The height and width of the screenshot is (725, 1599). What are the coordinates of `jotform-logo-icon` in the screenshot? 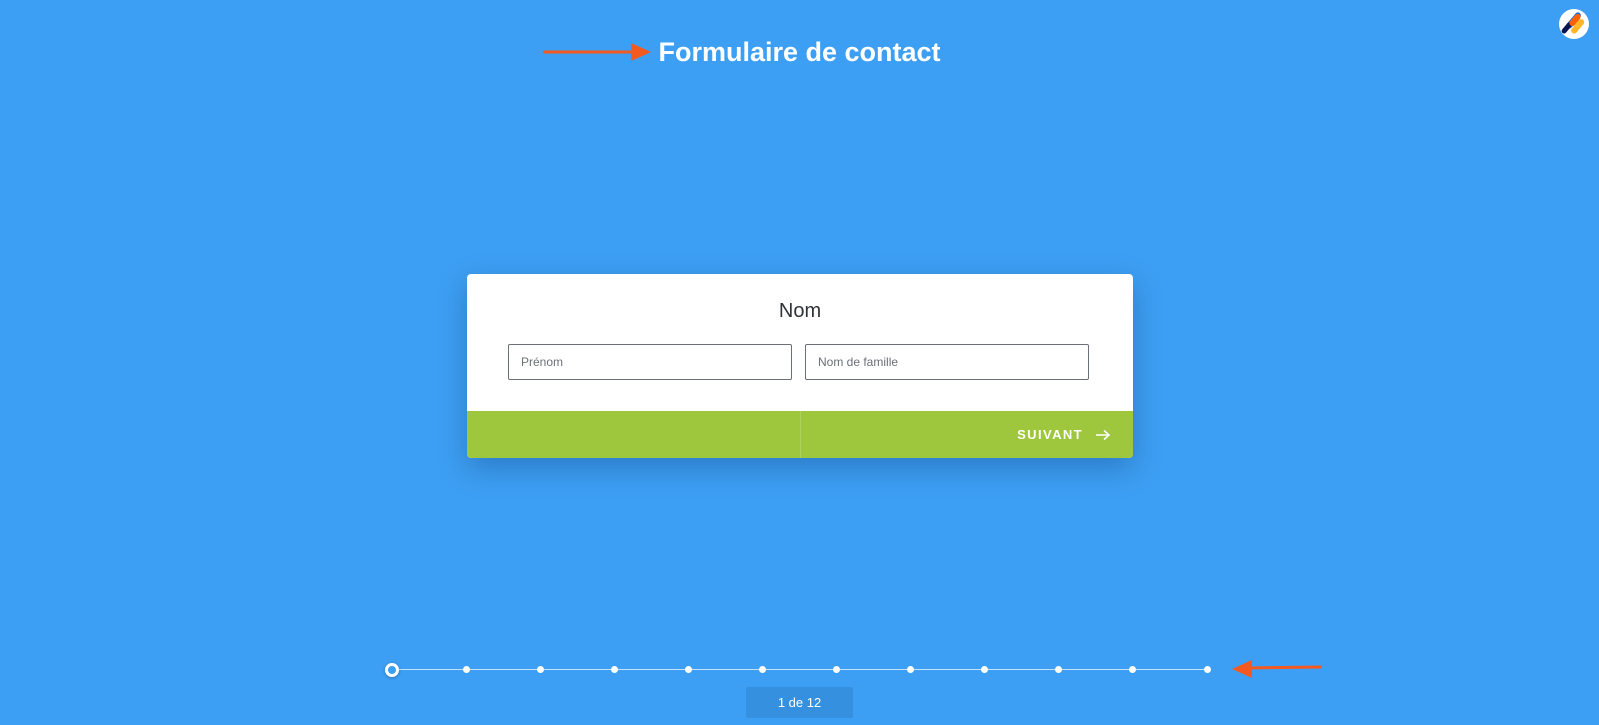 It's located at (1574, 24).